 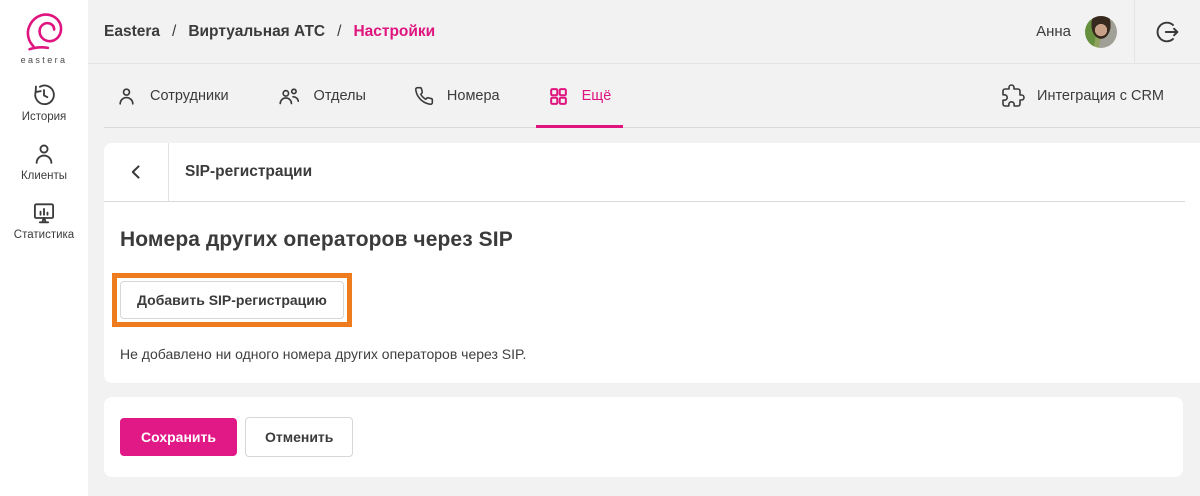 What do you see at coordinates (249, 171) in the screenshot?
I see `panel-title: SIP-регистрации` at bounding box center [249, 171].